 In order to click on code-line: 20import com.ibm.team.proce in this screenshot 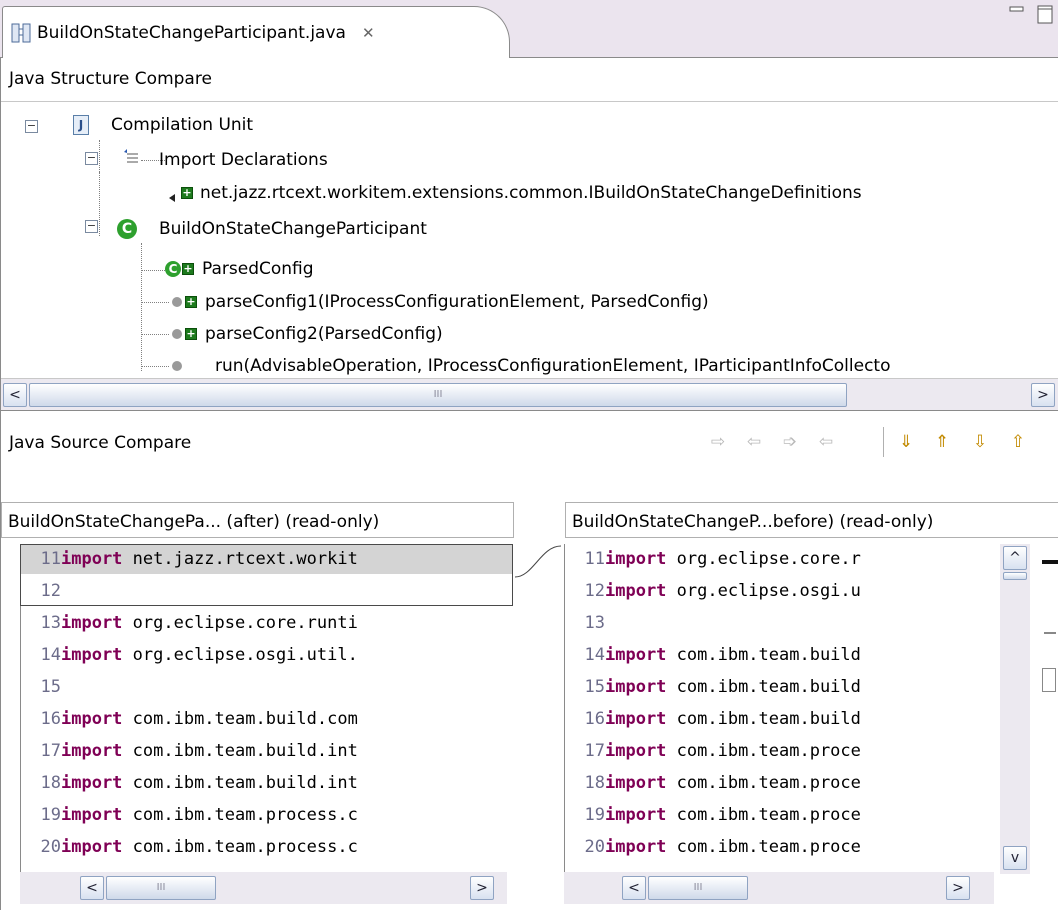, I will do `click(782, 847)`.